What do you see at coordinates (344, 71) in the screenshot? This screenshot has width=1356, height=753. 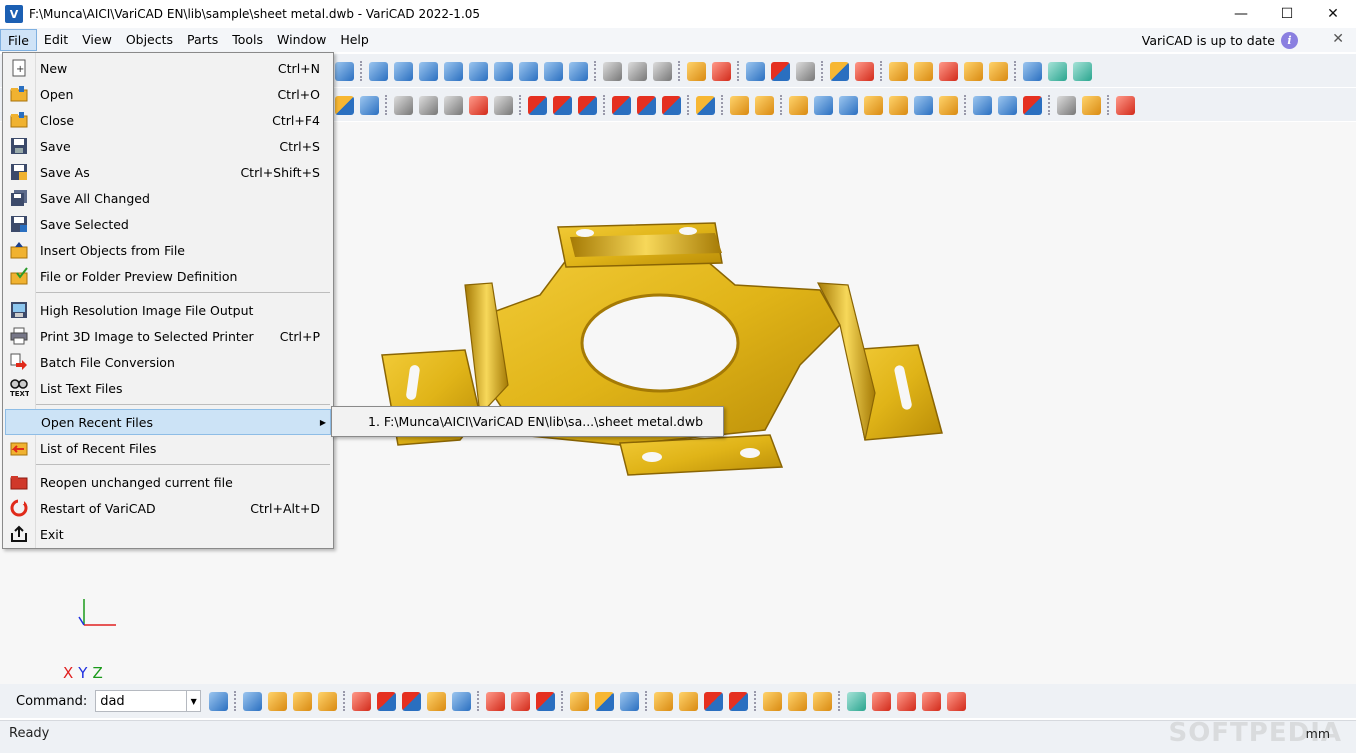 I see `redo-icon` at bounding box center [344, 71].